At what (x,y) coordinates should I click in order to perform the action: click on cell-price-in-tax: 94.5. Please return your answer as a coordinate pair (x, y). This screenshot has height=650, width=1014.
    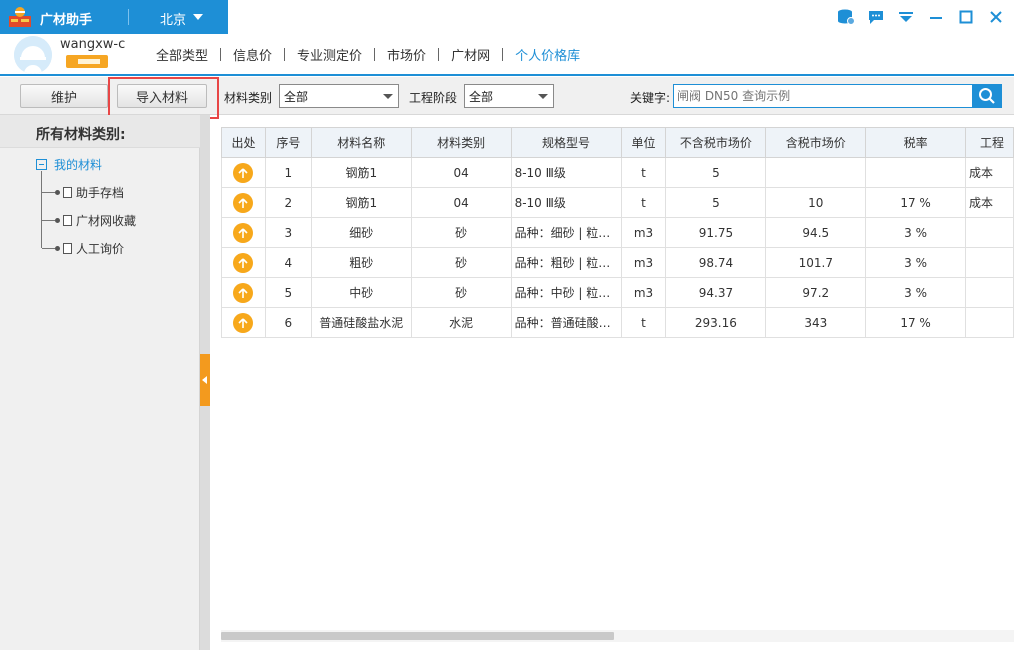
    Looking at the image, I should click on (816, 232).